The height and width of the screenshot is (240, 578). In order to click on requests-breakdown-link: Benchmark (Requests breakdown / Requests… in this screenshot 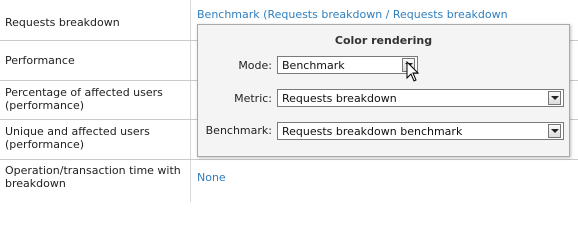, I will do `click(352, 14)`.